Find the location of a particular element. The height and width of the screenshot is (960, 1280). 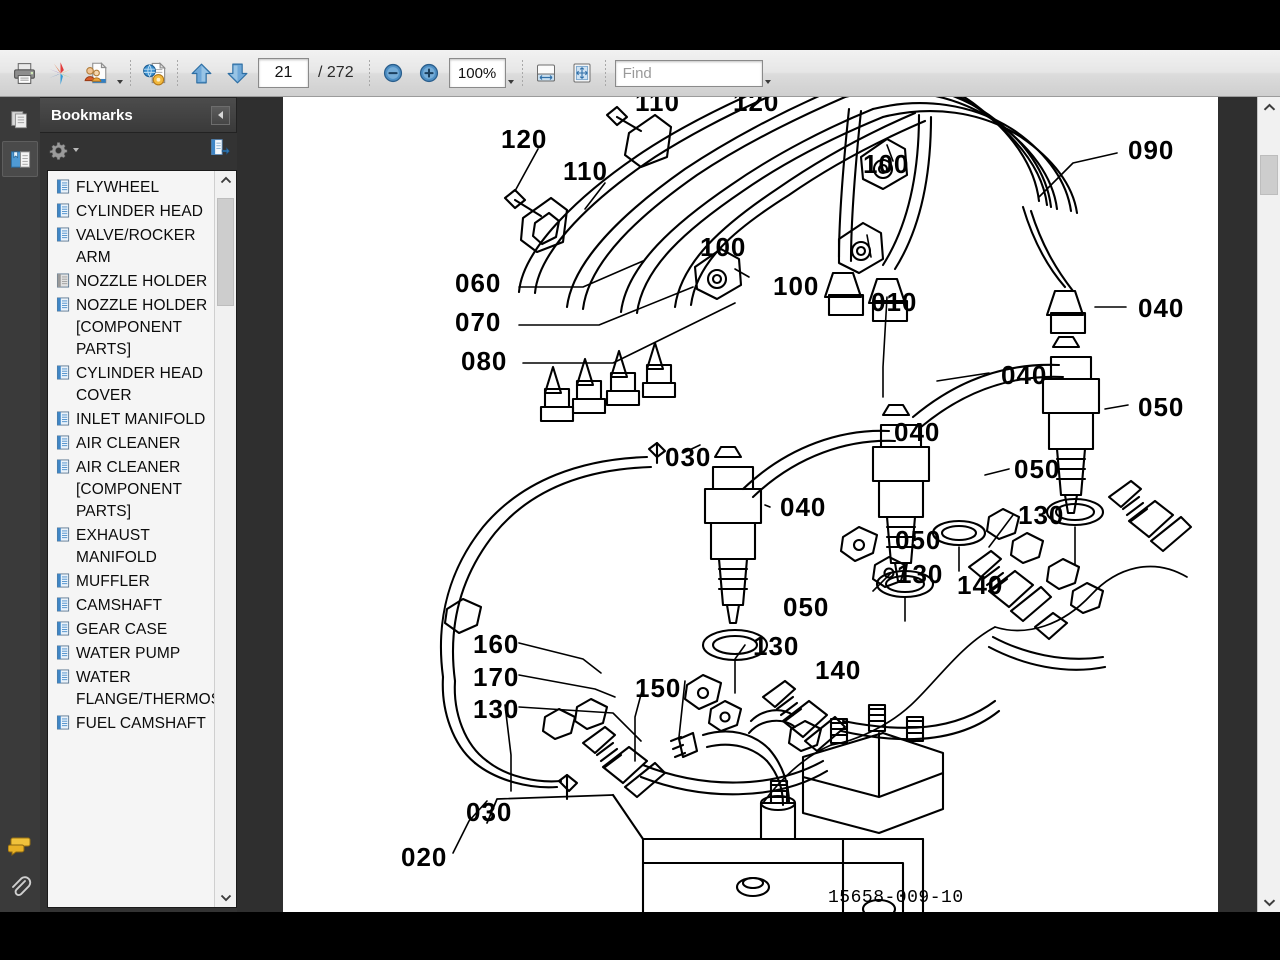

bookmark-item-label: MUFFLER is located at coordinates (113, 581).